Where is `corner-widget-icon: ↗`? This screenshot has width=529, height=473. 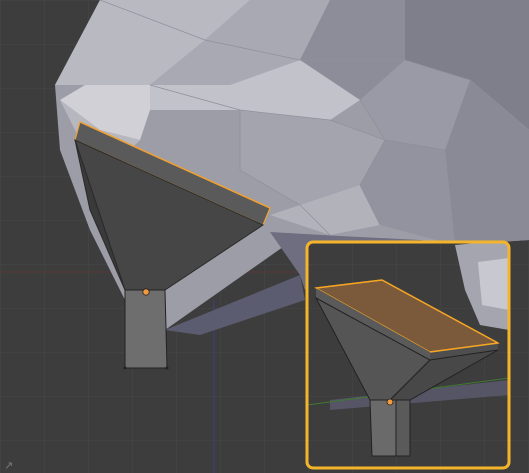 corner-widget-icon: ↗ is located at coordinates (8, 465).